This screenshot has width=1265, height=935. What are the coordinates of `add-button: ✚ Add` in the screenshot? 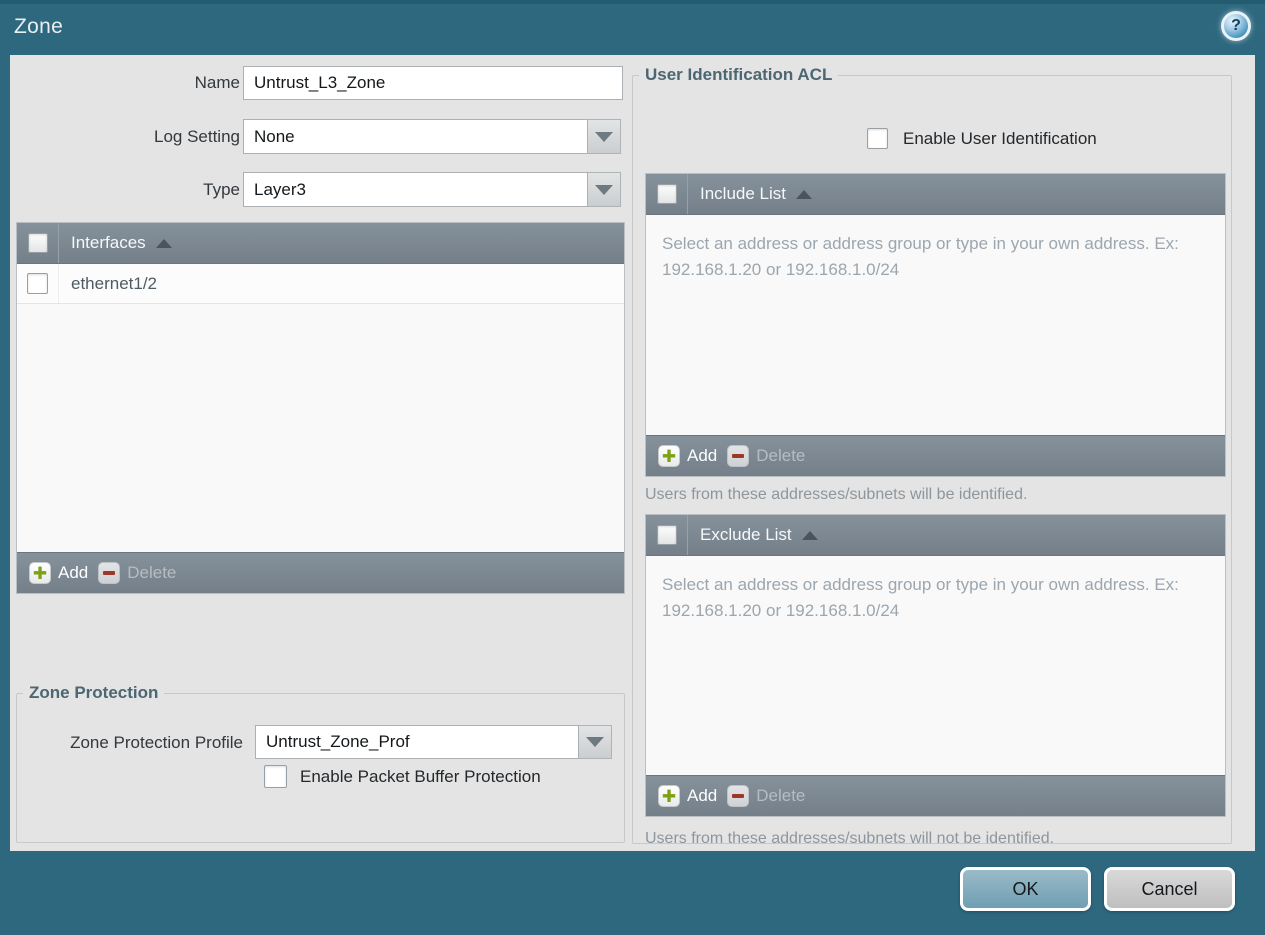 It's located at (58, 573).